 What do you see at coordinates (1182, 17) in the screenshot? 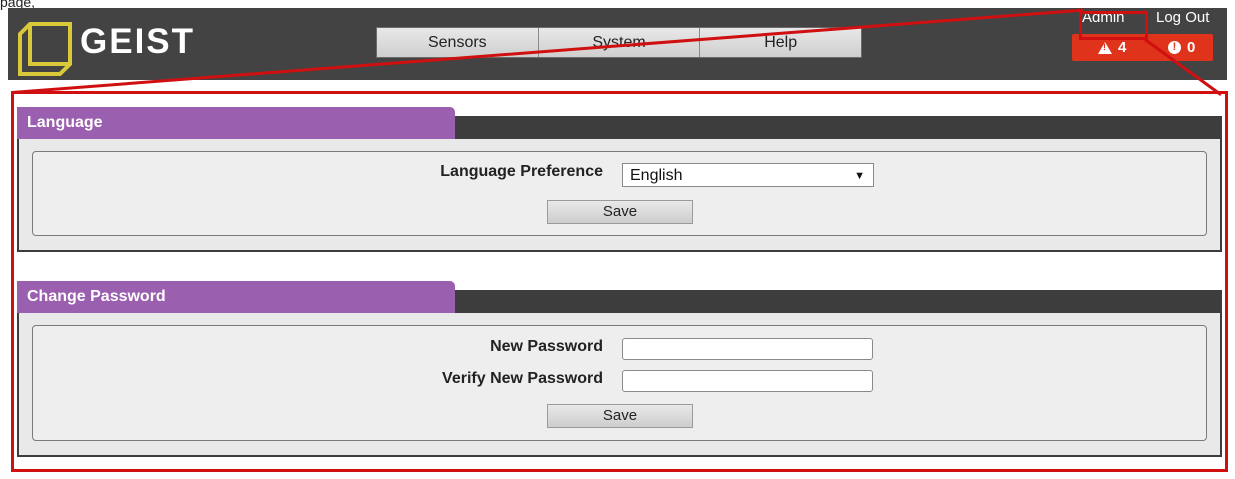
I see `logout-link: Log Out` at bounding box center [1182, 17].